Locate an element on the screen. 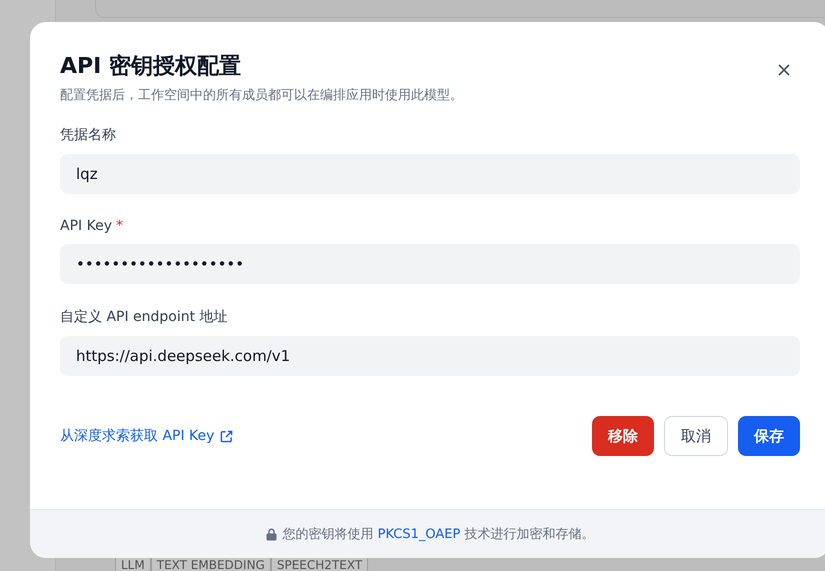  close-icon is located at coordinates (784, 70).